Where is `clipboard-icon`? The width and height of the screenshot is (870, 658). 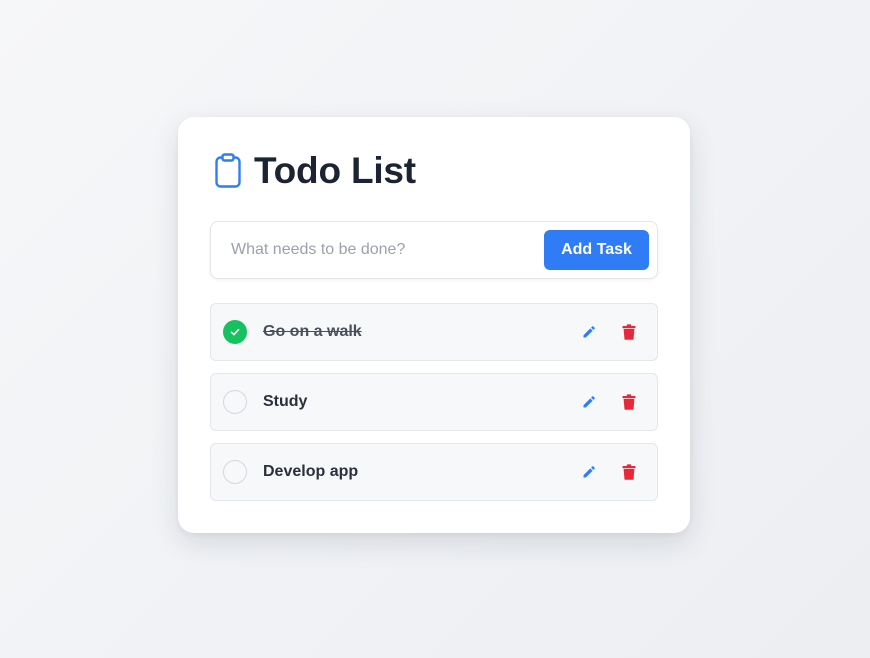
clipboard-icon is located at coordinates (228, 171).